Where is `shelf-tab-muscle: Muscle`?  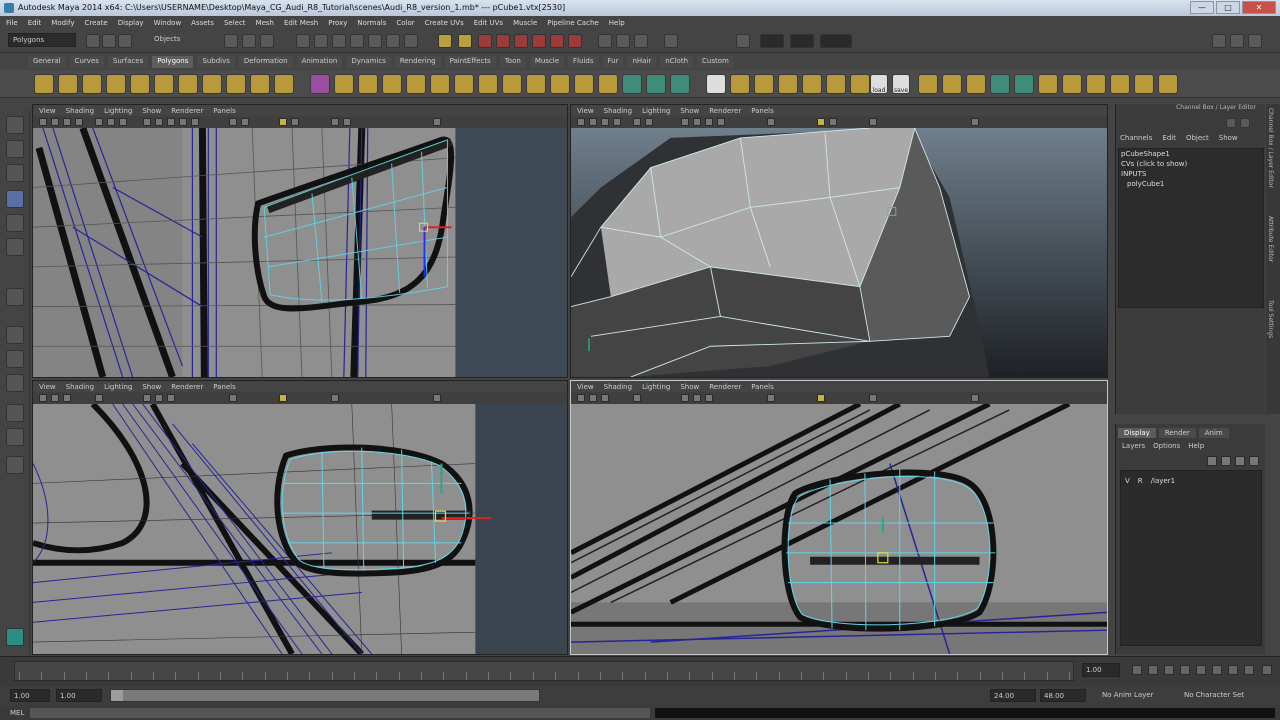 shelf-tab-muscle: Muscle is located at coordinates (547, 62).